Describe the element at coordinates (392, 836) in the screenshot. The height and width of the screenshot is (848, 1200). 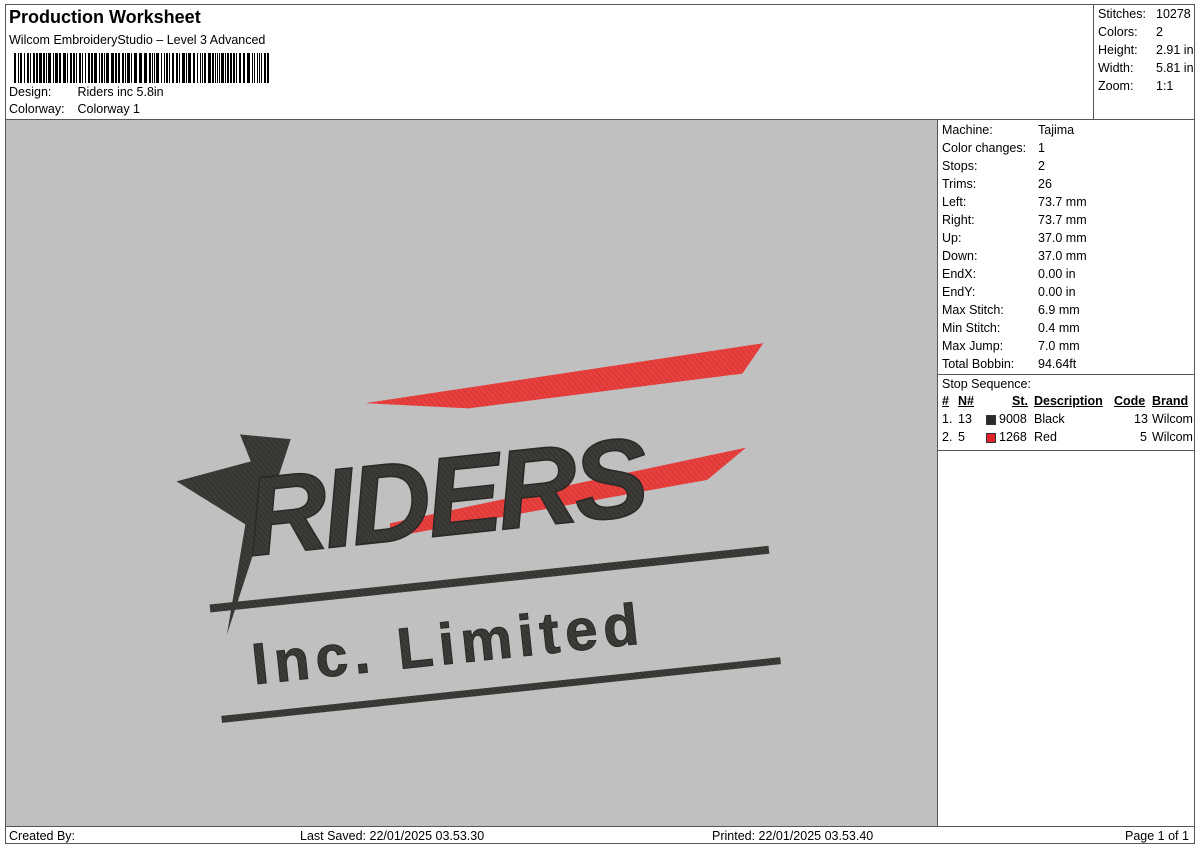
I see `last-saved: Last Saved: 22/01/2025 03.53.30` at that location.